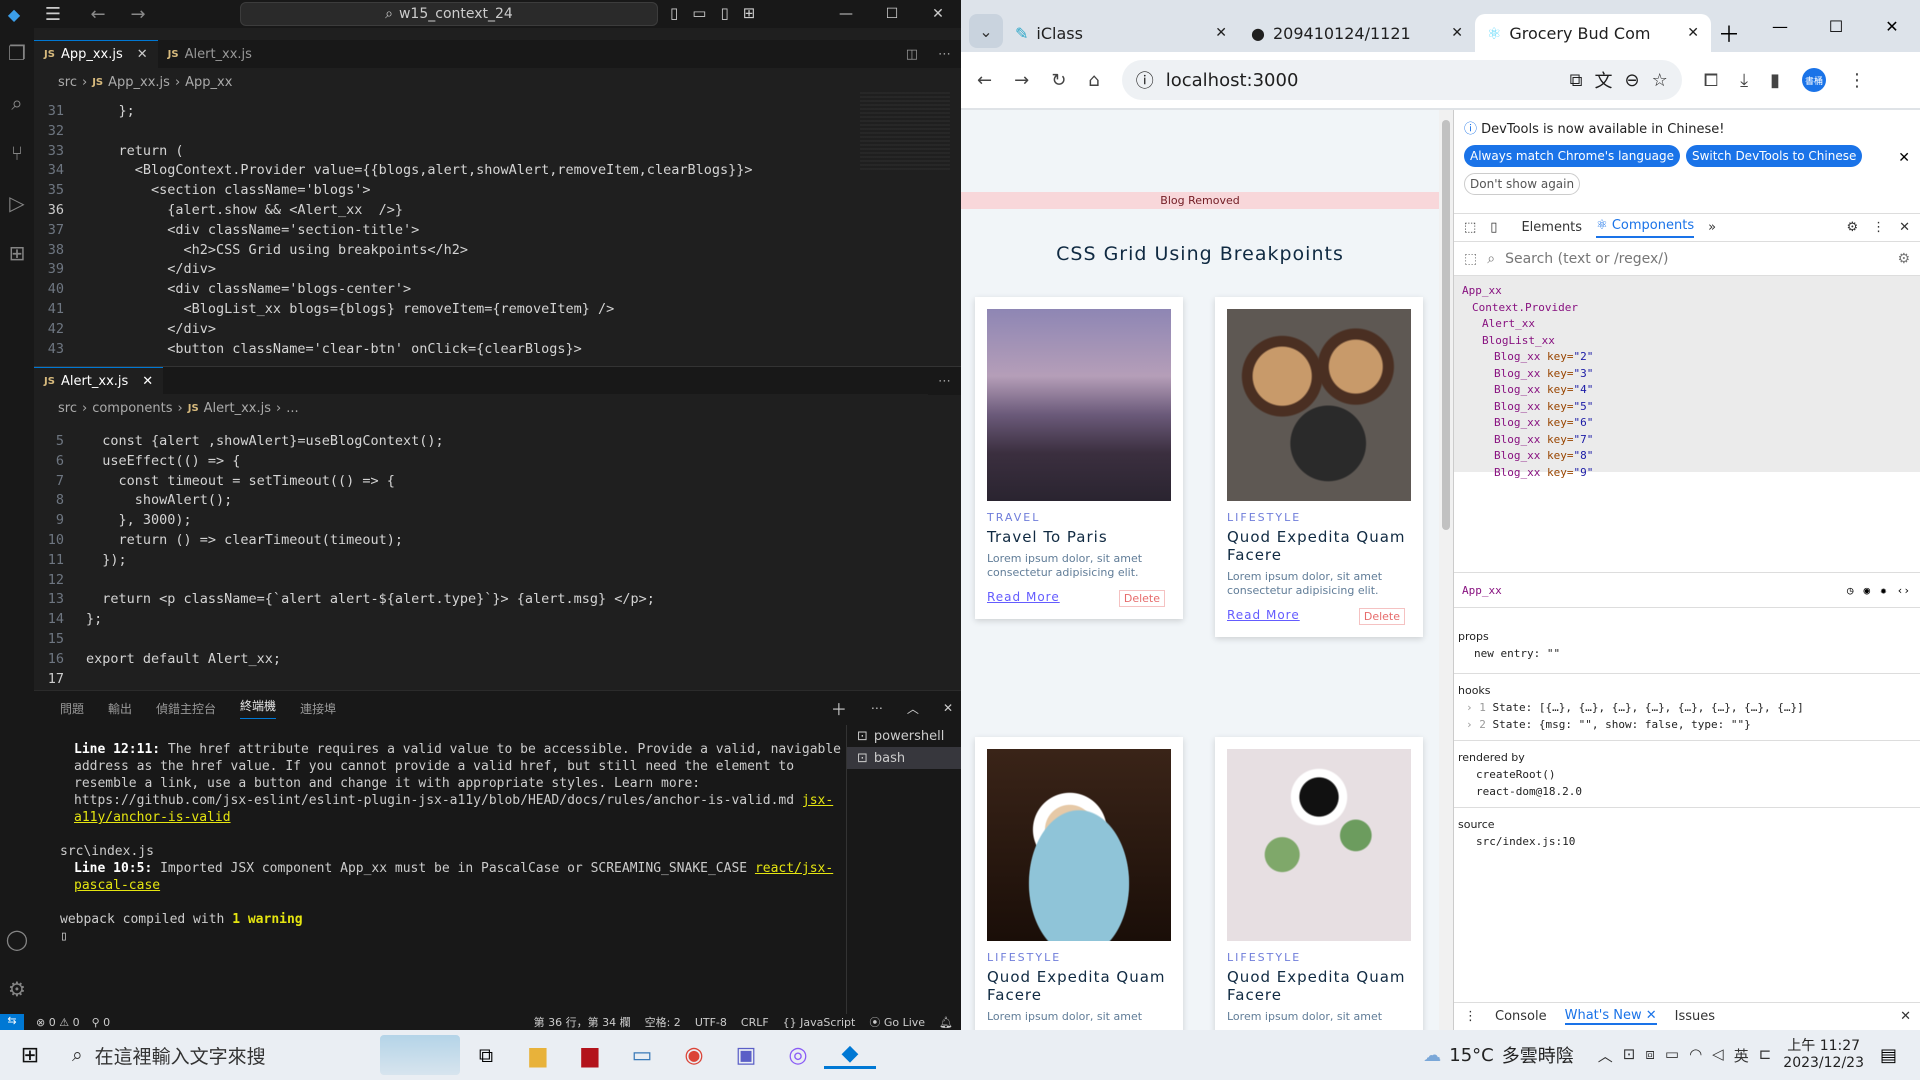 The height and width of the screenshot is (1080, 1920). What do you see at coordinates (897, 1022) in the screenshot?
I see `go-live-button: ⦿ Go Live` at bounding box center [897, 1022].